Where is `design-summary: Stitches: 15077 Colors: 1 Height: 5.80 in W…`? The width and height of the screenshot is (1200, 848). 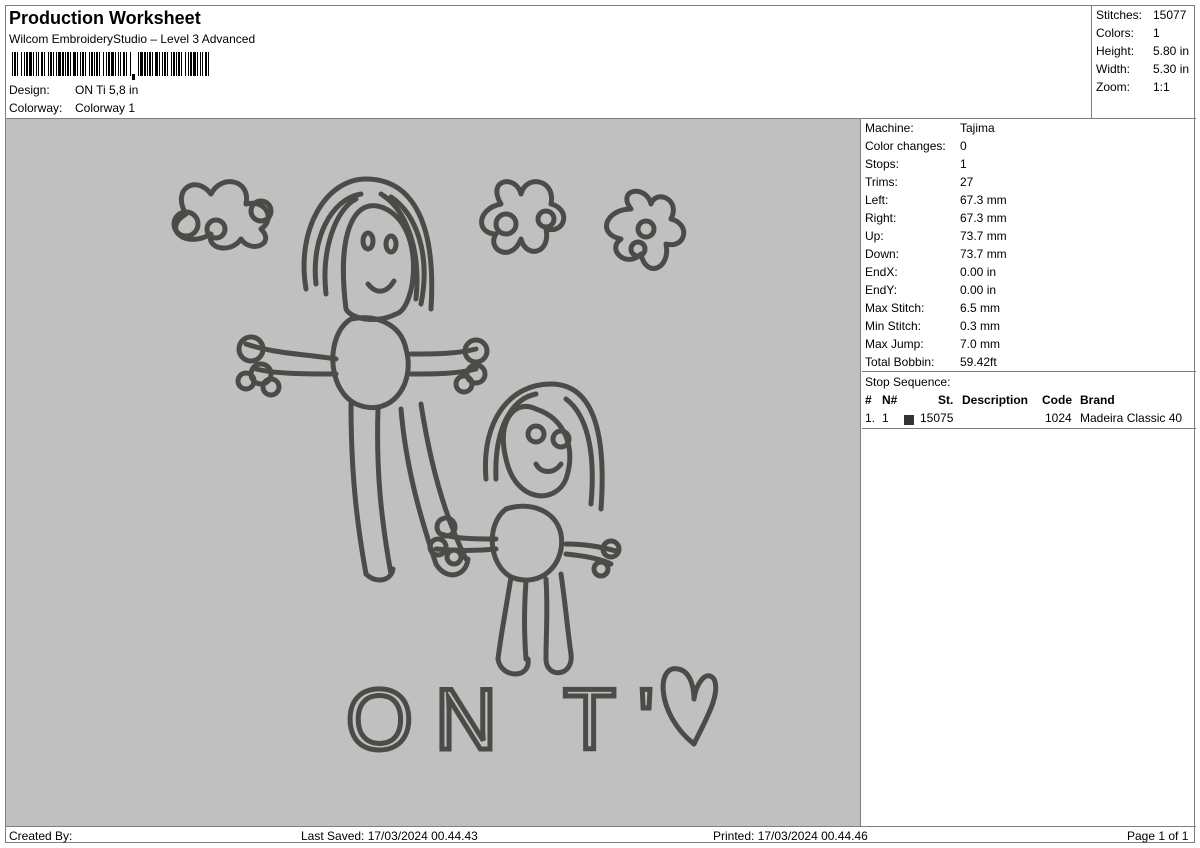 design-summary: Stitches: 15077 Colors: 1 Height: 5.80 in W… is located at coordinates (1143, 62).